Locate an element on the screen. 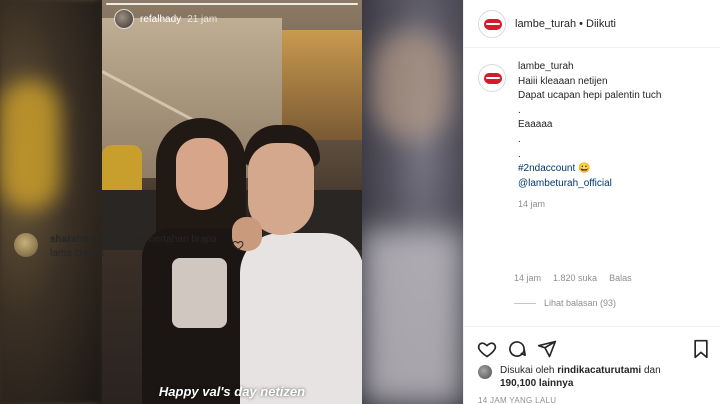  follow-status: Diikuti is located at coordinates (601, 24).